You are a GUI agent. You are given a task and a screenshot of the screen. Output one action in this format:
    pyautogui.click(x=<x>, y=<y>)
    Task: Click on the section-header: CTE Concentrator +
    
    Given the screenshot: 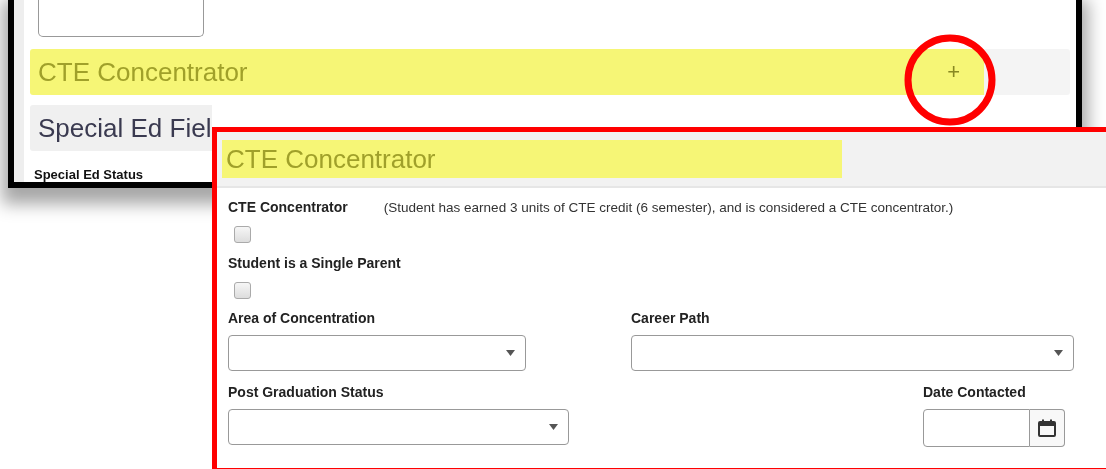 What is the action you would take?
    pyautogui.click(x=550, y=72)
    